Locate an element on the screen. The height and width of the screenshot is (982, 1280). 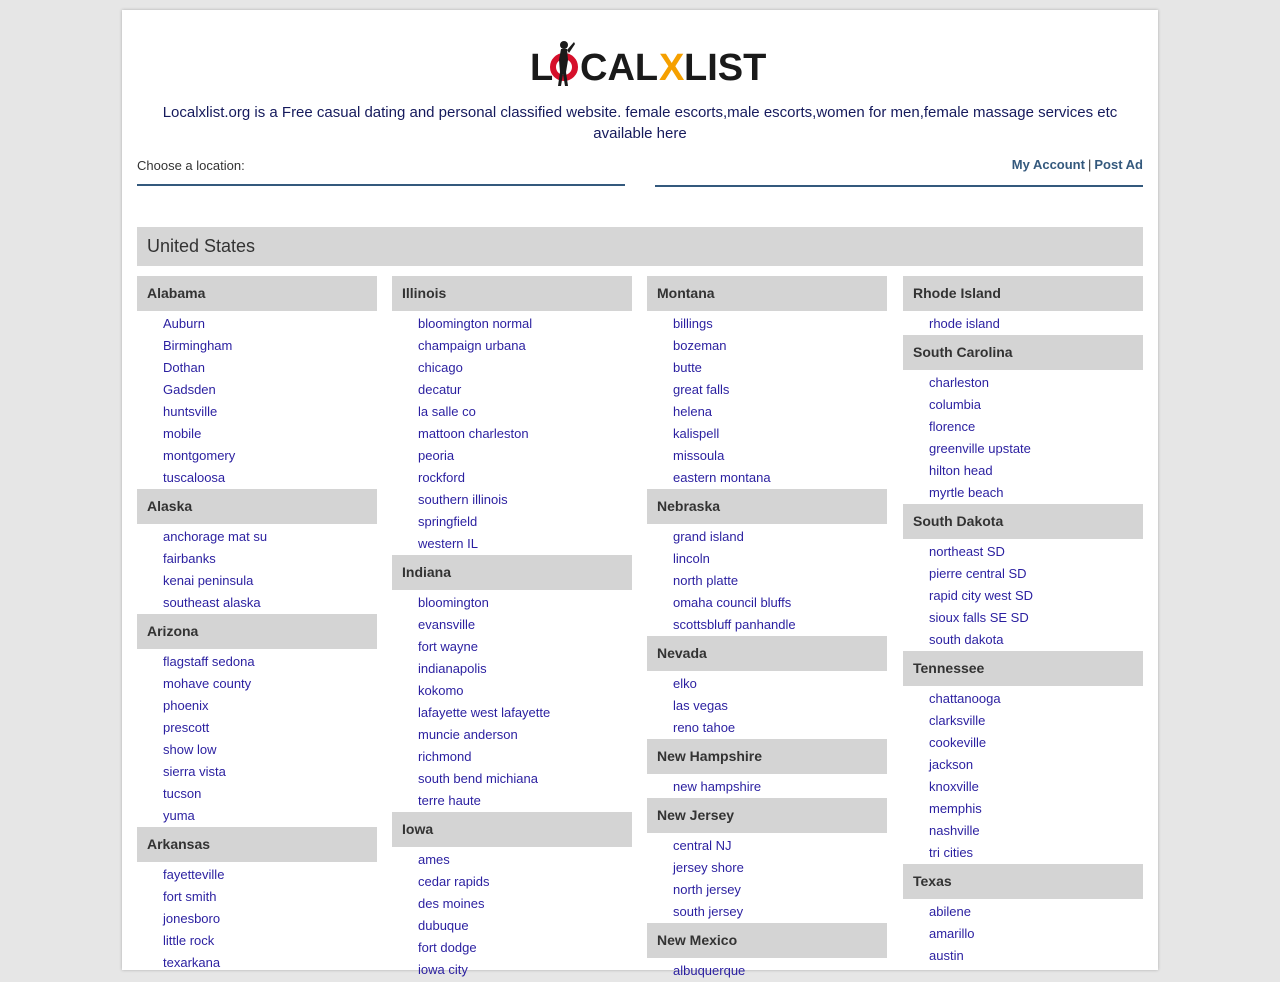
city-link: amarillo is located at coordinates (952, 933).